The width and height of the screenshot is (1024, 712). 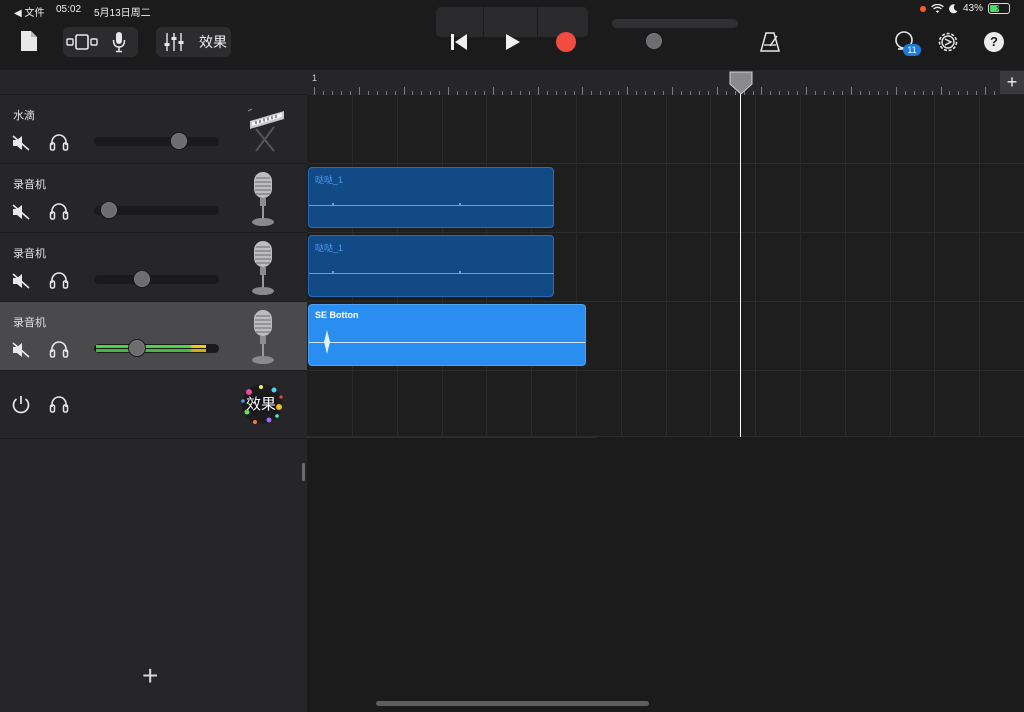 I want to click on battery-percent: 43%, so click(x=972, y=8).